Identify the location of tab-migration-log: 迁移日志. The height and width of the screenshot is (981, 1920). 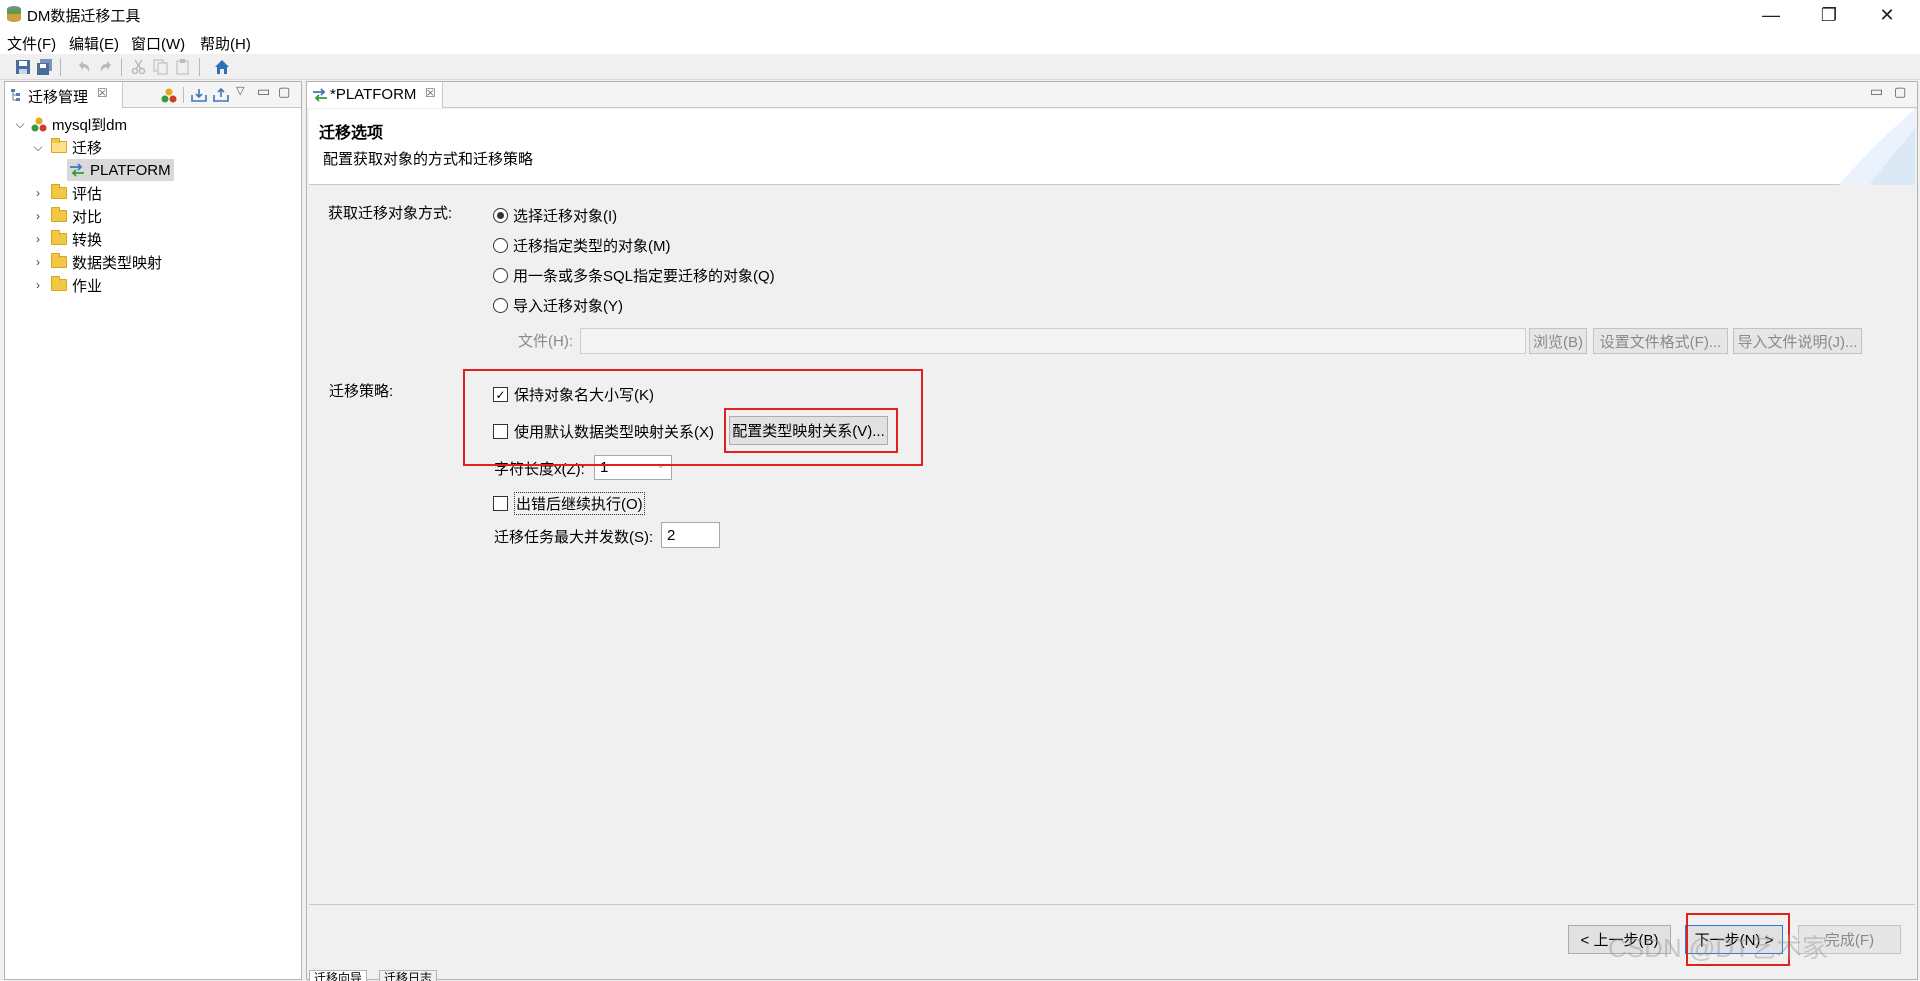
(408, 975).